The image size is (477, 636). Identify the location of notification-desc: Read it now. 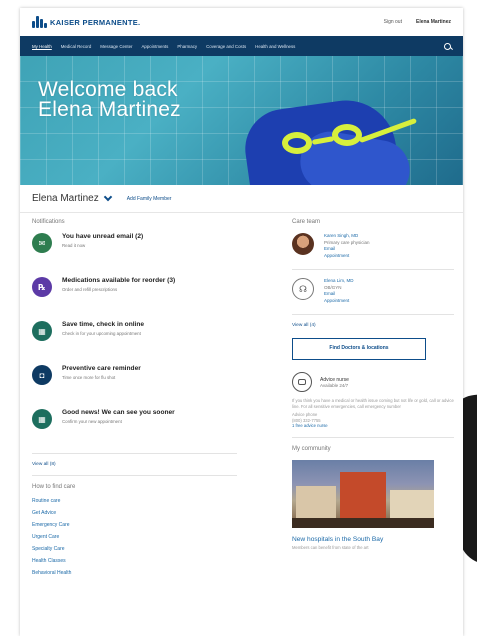
(74, 245).